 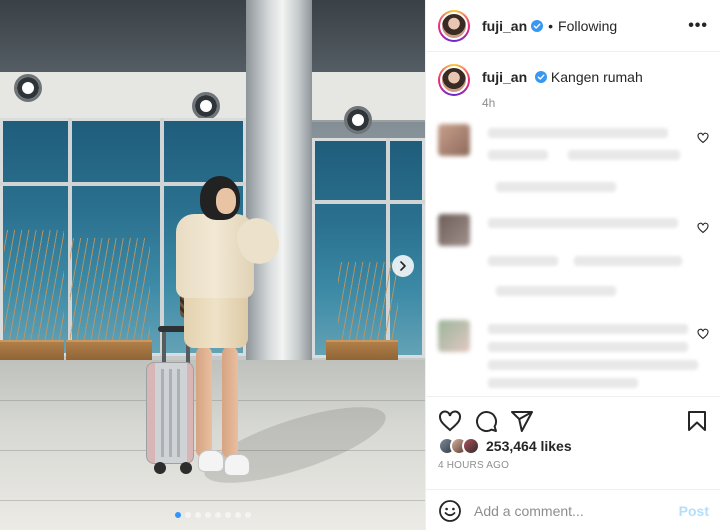 What do you see at coordinates (698, 26) in the screenshot?
I see `more-options-icon: •••` at bounding box center [698, 26].